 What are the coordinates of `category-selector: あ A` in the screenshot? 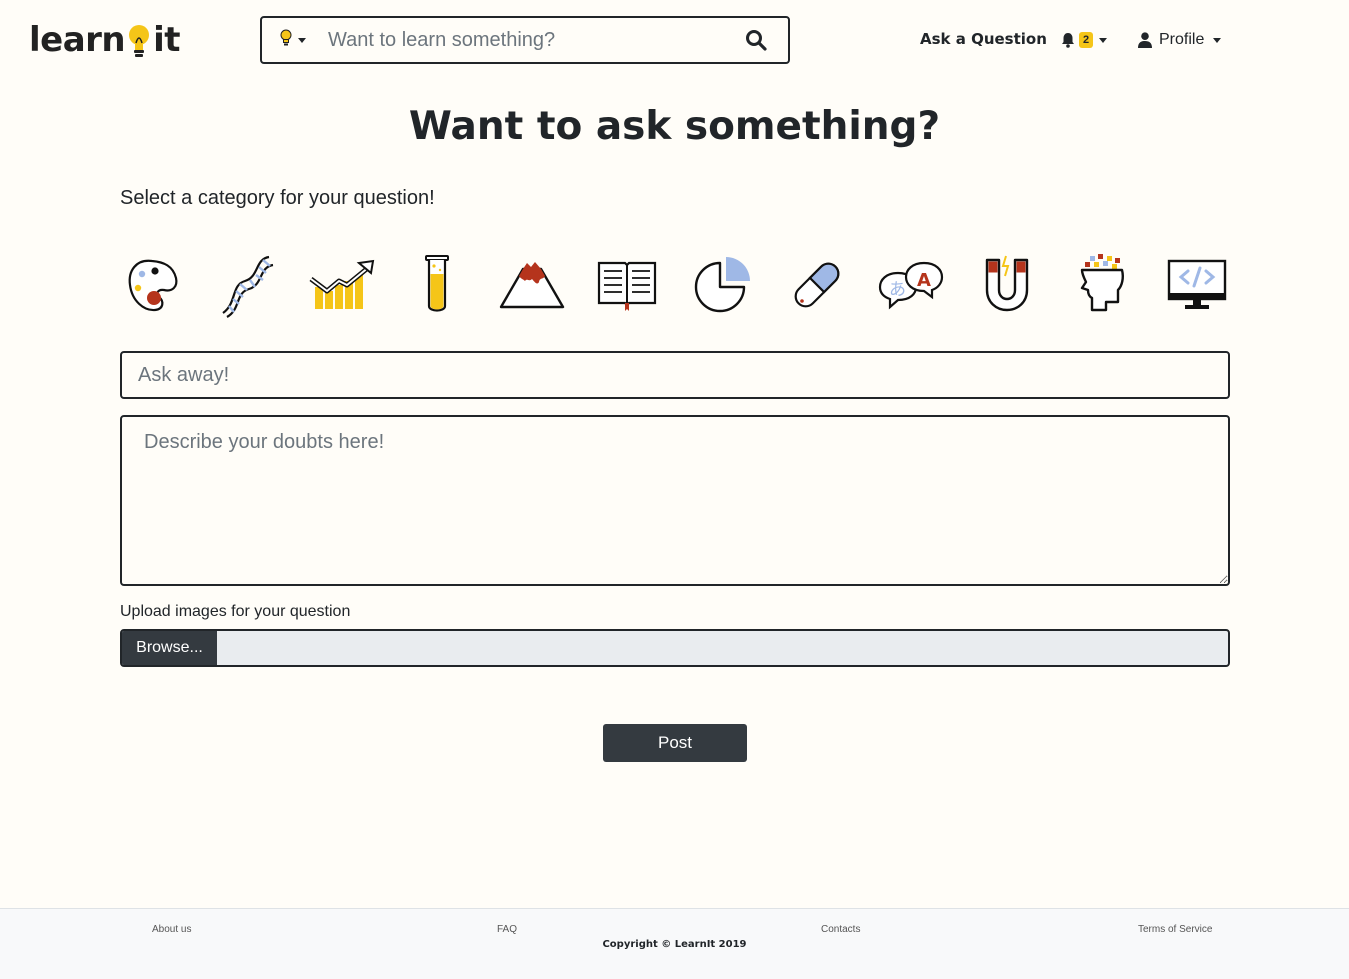 It's located at (675, 285).